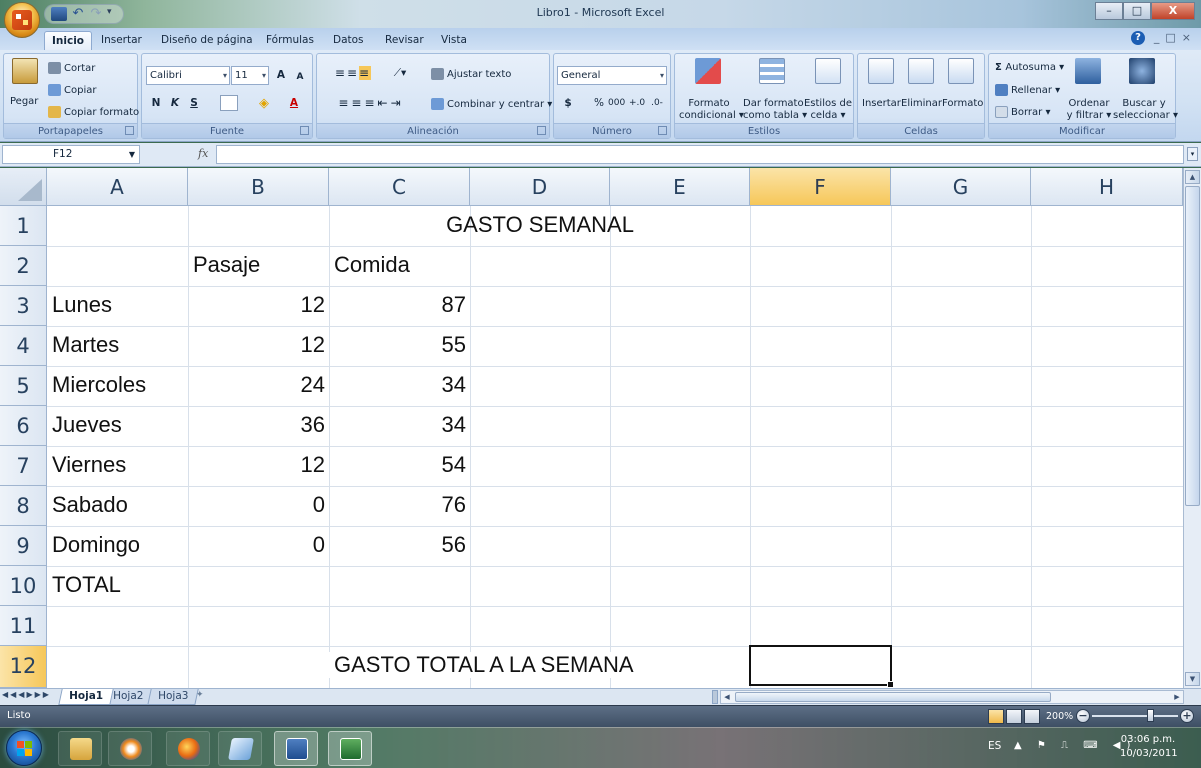 The width and height of the screenshot is (1201, 768). I want to click on cell-day: Martes, so click(117, 345).